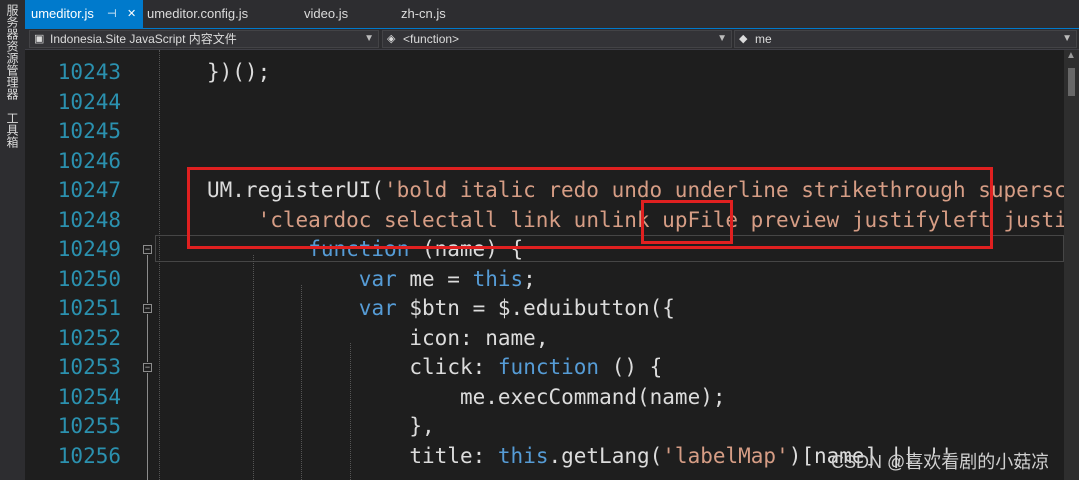 Image resolution: width=1079 pixels, height=480 pixels. I want to click on code-token: click:, so click(453, 367).